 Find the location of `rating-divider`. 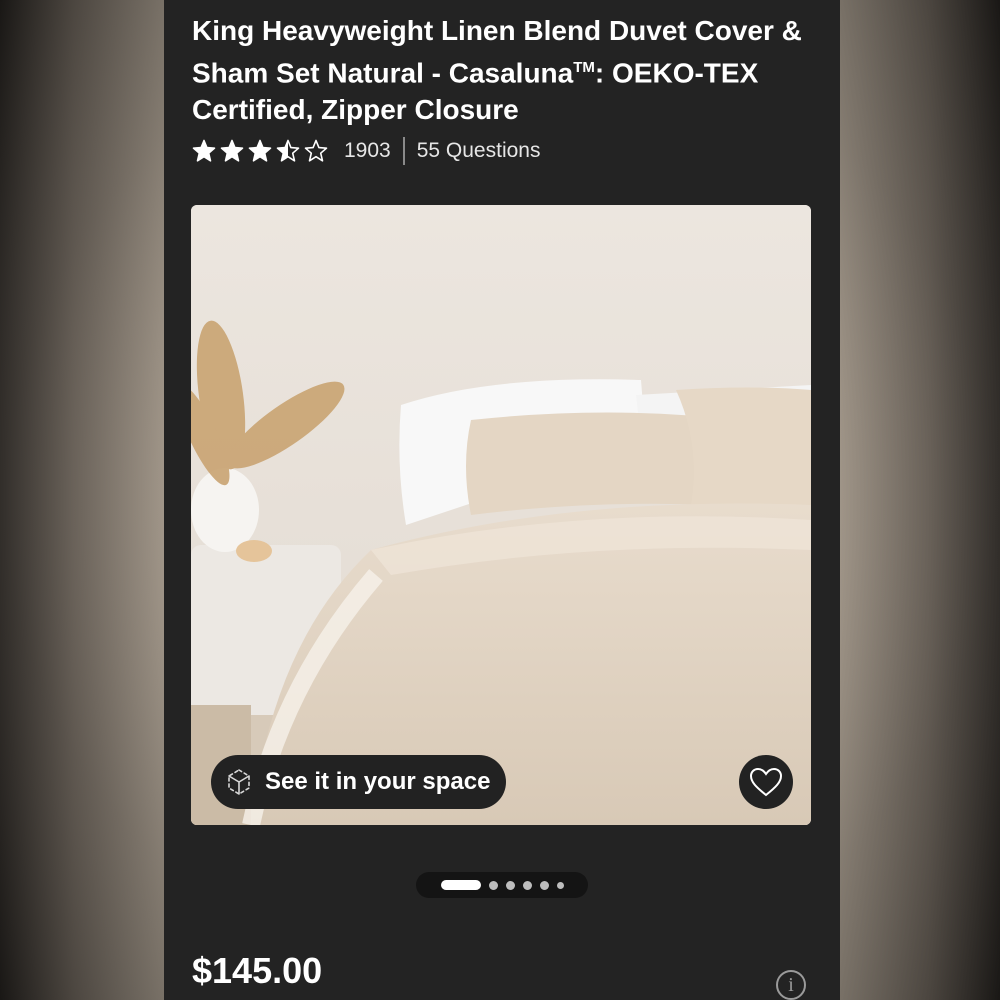

rating-divider is located at coordinates (403, 151).